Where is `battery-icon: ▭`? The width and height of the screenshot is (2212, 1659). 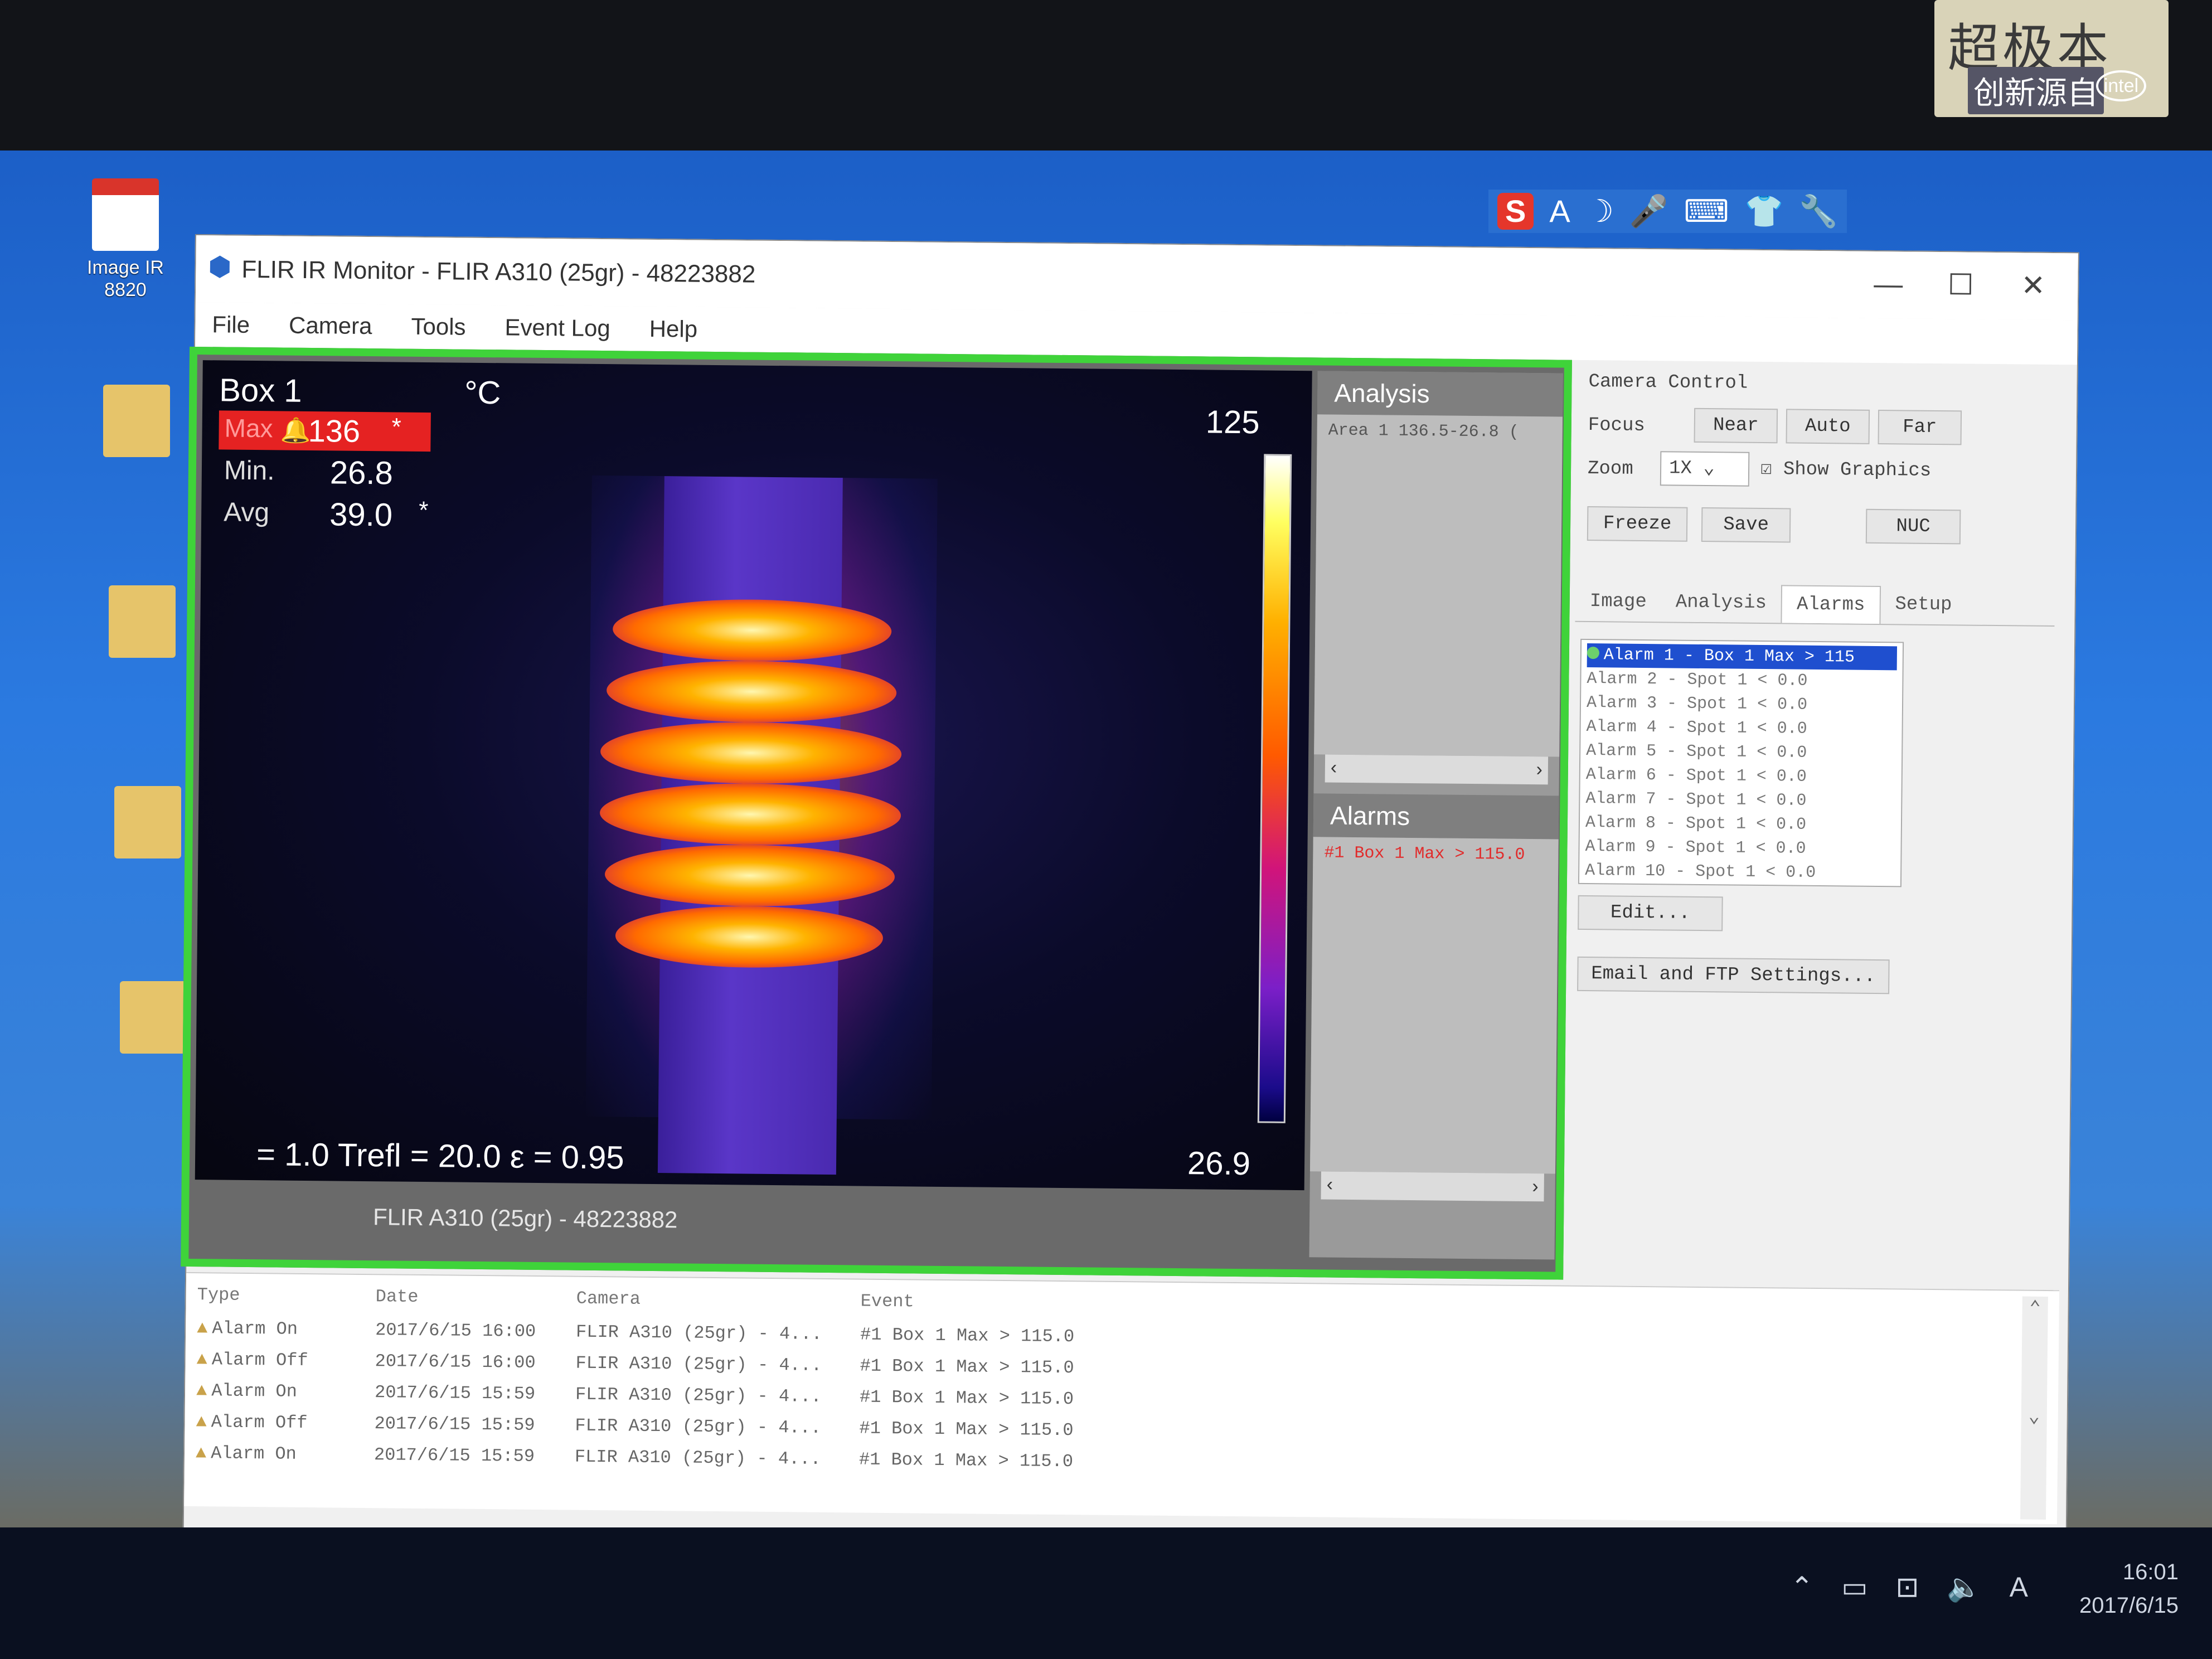 battery-icon: ▭ is located at coordinates (1854, 1587).